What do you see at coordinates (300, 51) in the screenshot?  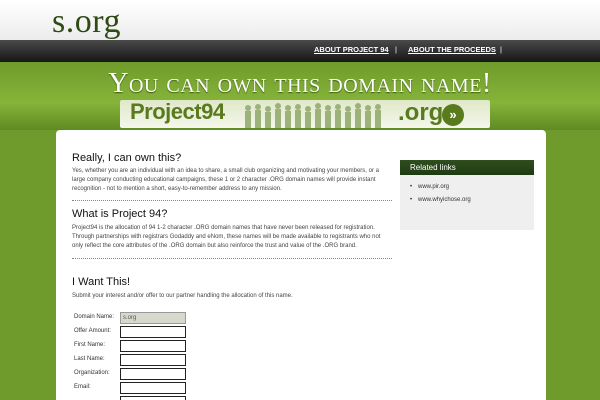 I see `nav-bar: ABOUT PROJECT 94 | ABOUT THE PROCEEDS |` at bounding box center [300, 51].